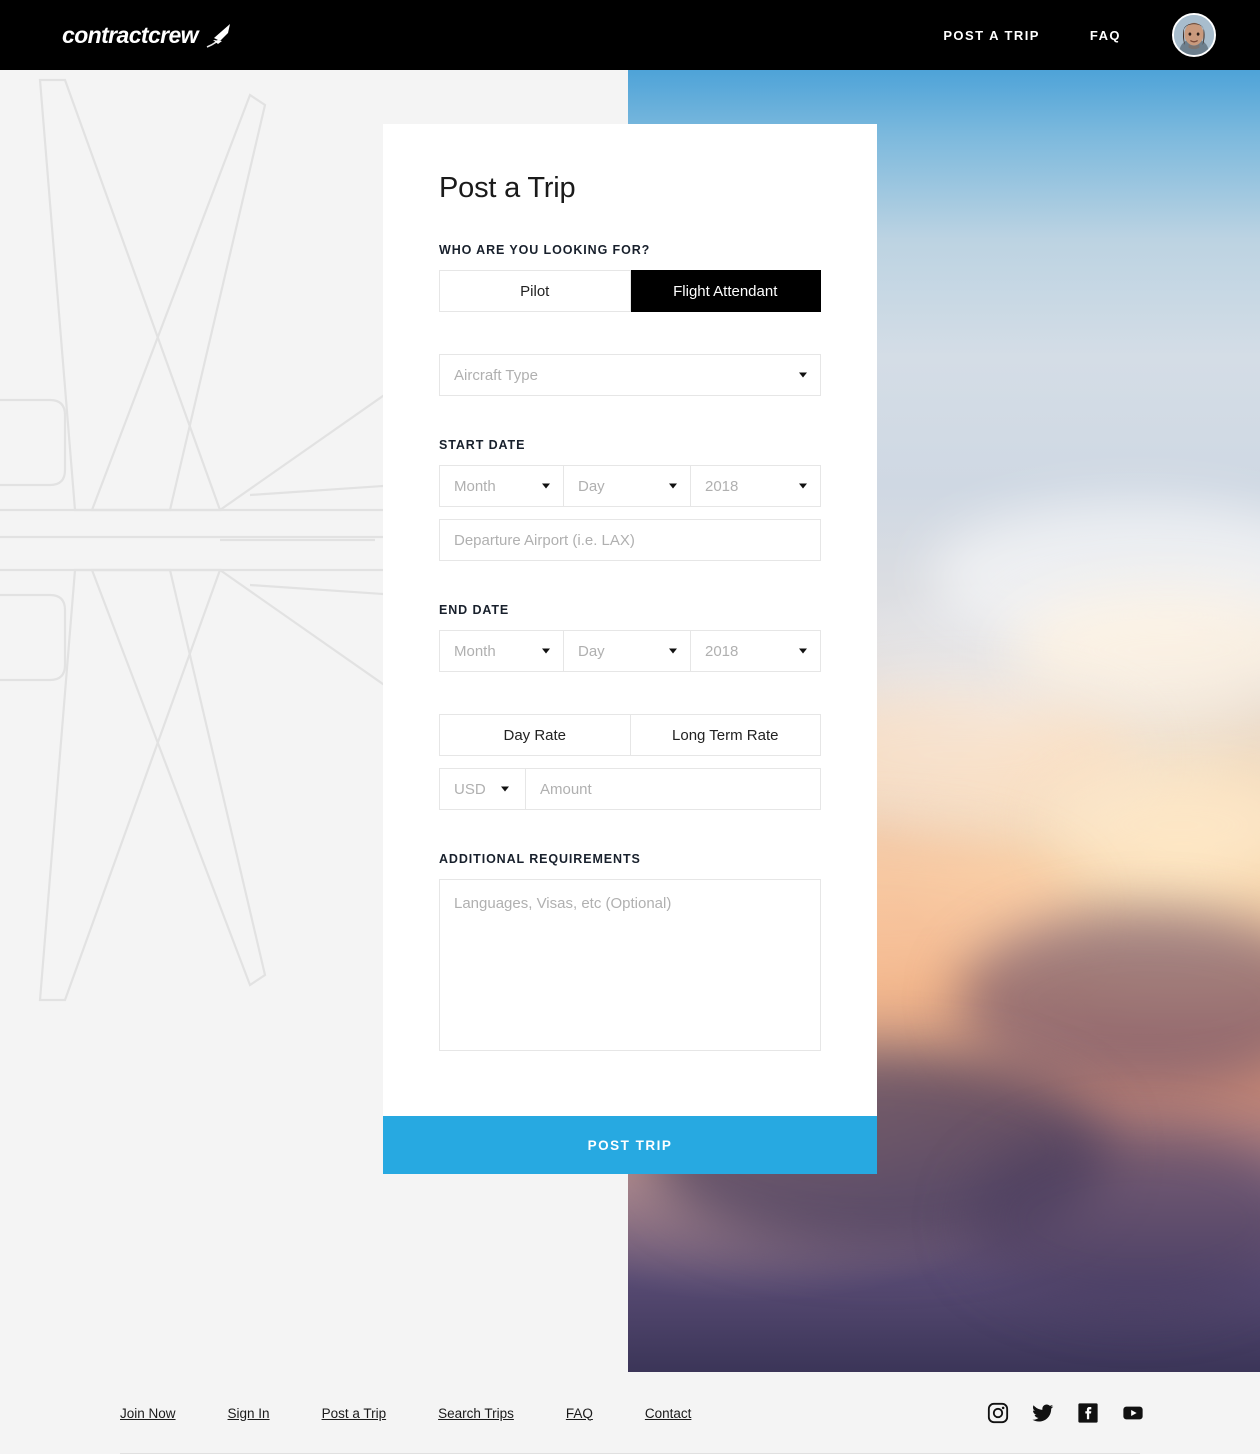 This screenshot has height=1454, width=1260. I want to click on end-date-label: END DATE, so click(474, 610).